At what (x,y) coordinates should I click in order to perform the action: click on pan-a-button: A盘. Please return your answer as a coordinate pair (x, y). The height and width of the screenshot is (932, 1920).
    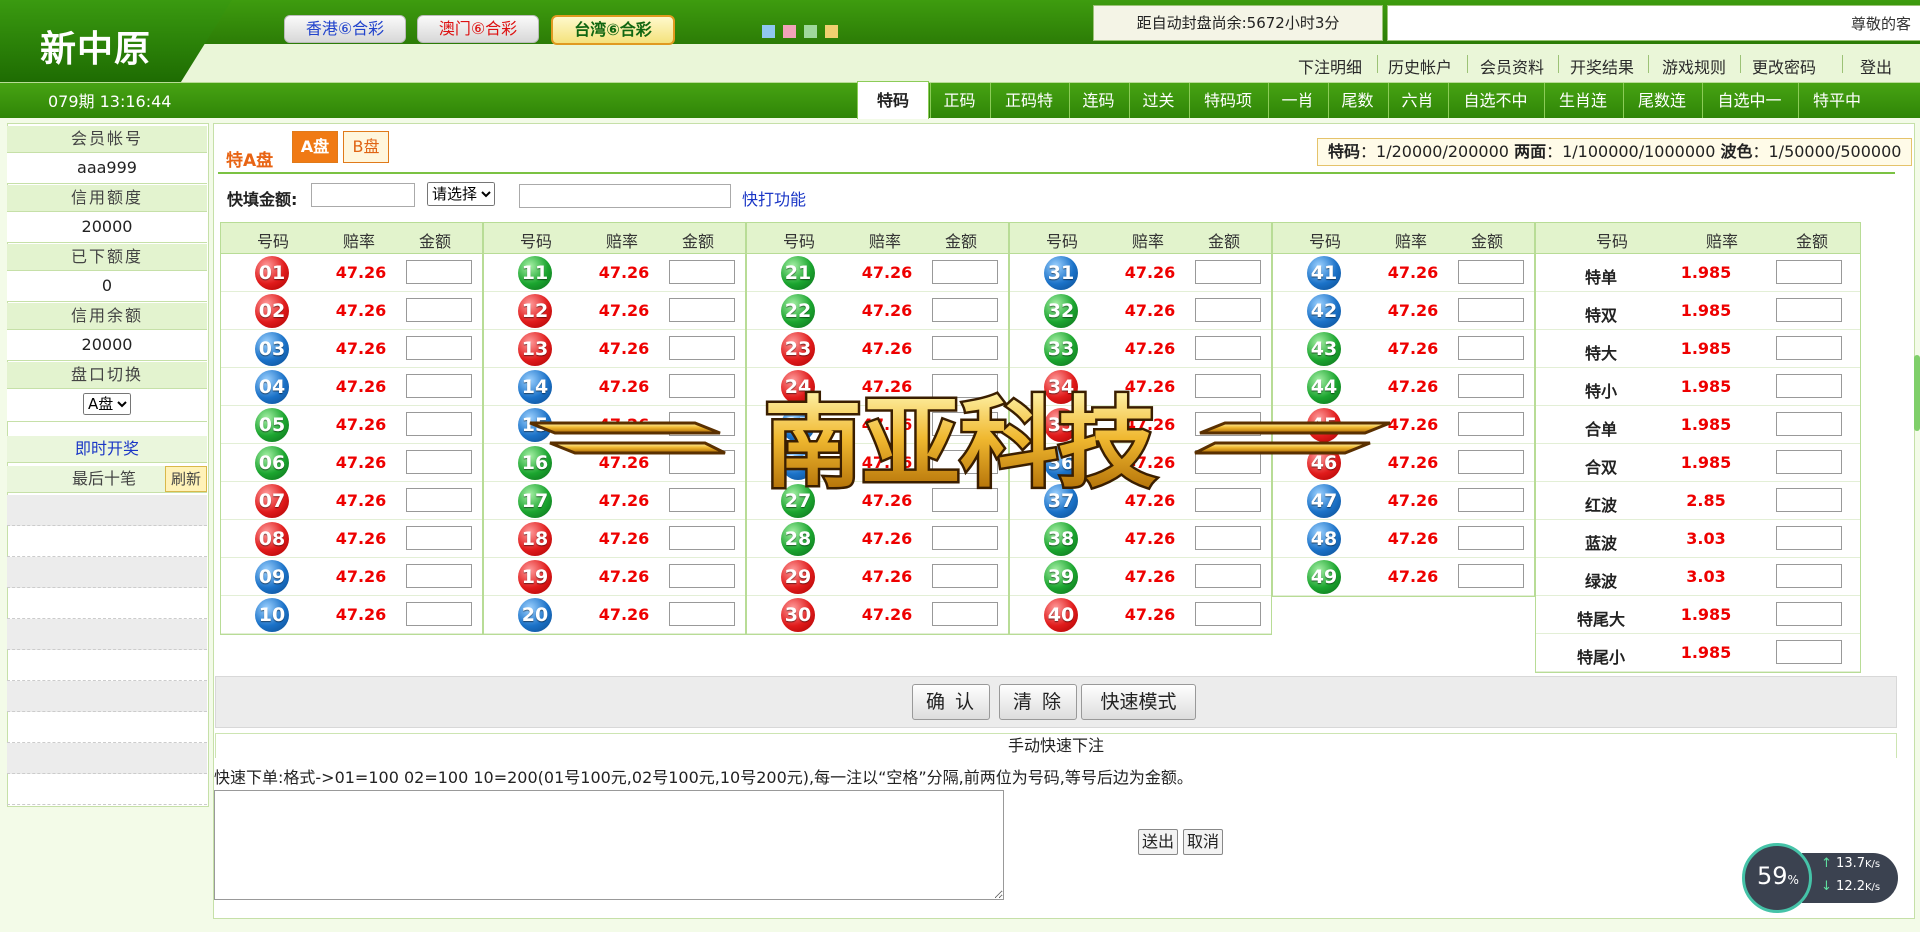
    Looking at the image, I should click on (315, 147).